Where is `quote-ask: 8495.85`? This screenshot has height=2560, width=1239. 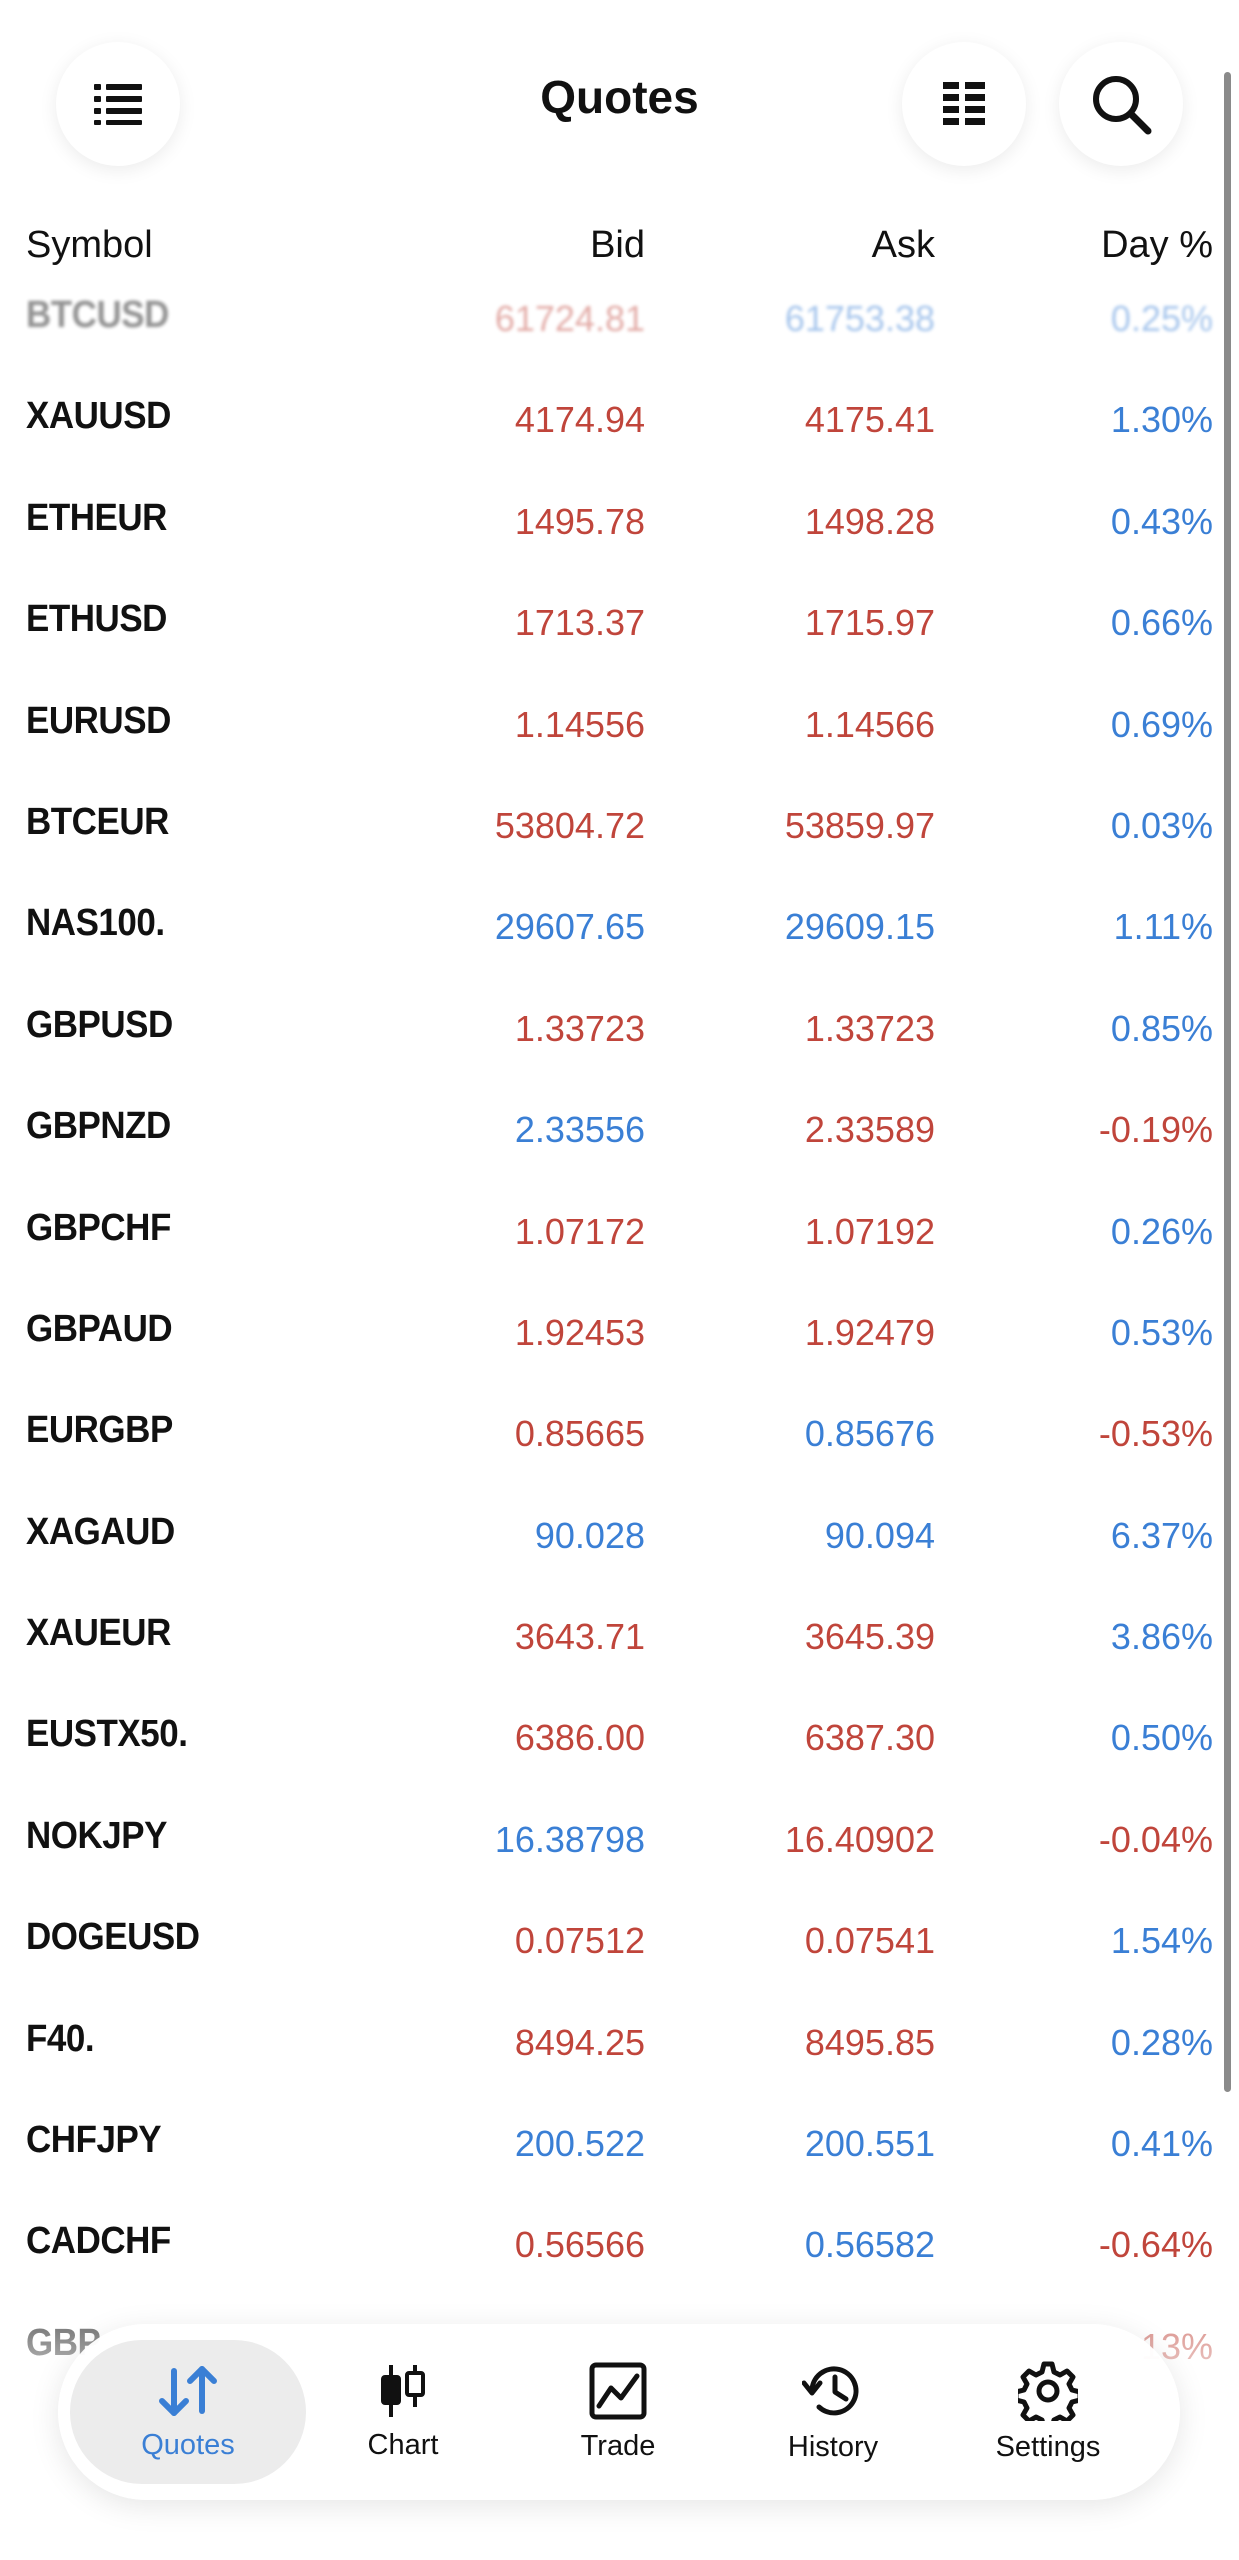
quote-ask: 8495.85 is located at coordinates (869, 2042).